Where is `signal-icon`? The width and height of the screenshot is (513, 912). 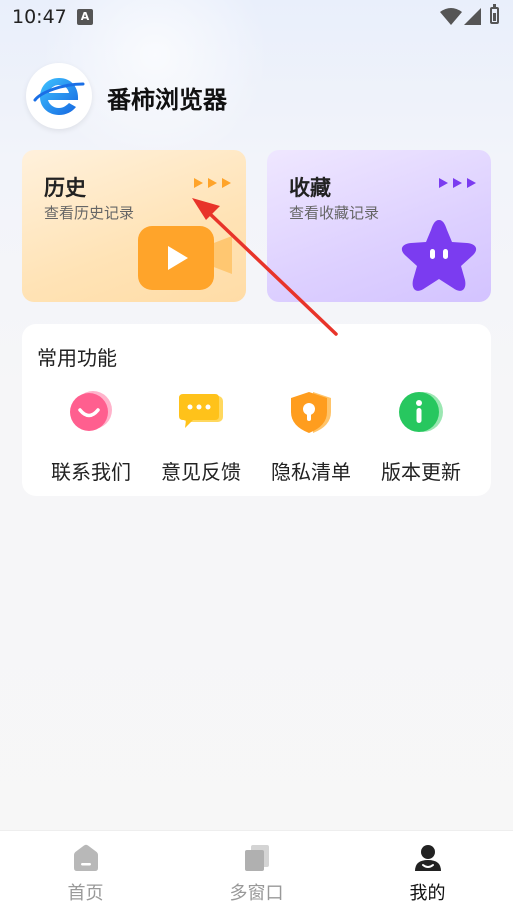
signal-icon is located at coordinates (472, 16).